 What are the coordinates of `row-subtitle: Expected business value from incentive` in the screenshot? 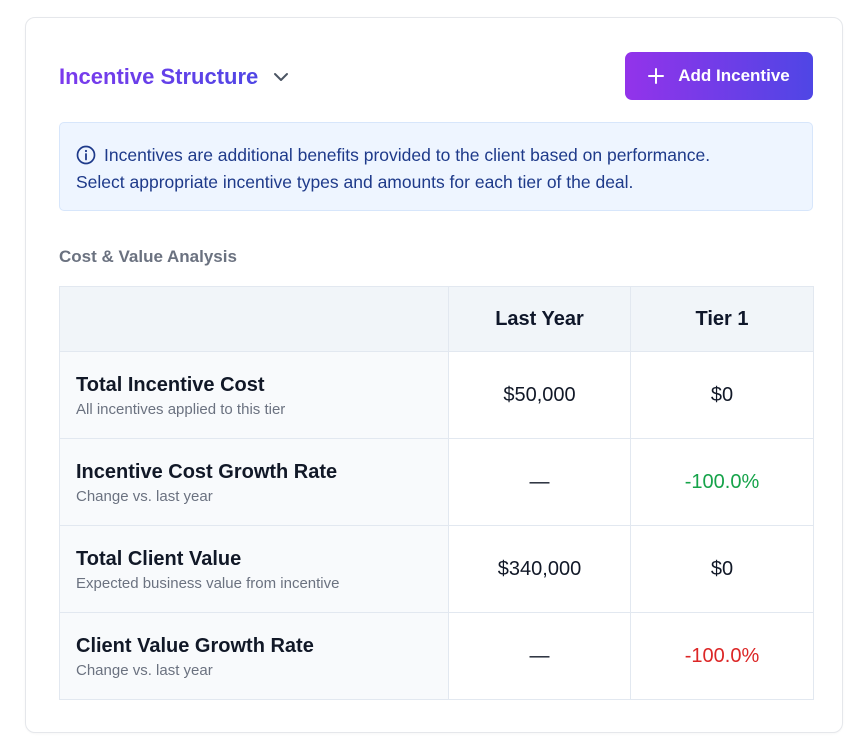 It's located at (208, 583).